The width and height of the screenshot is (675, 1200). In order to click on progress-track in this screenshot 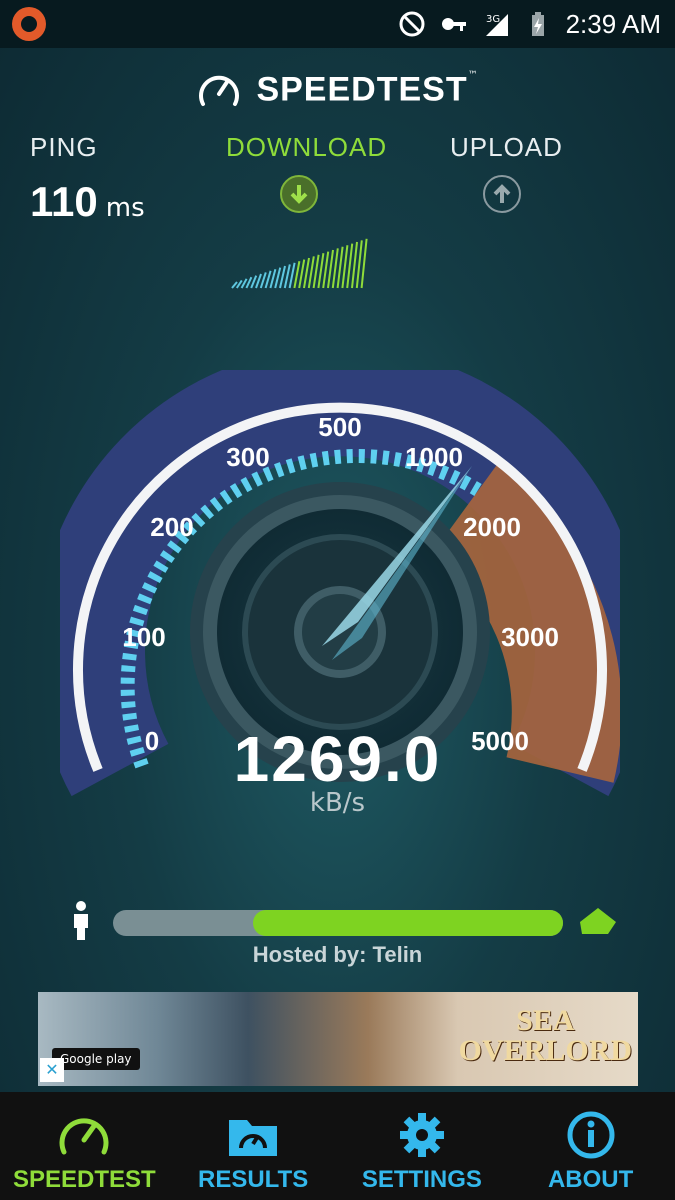, I will do `click(338, 923)`.